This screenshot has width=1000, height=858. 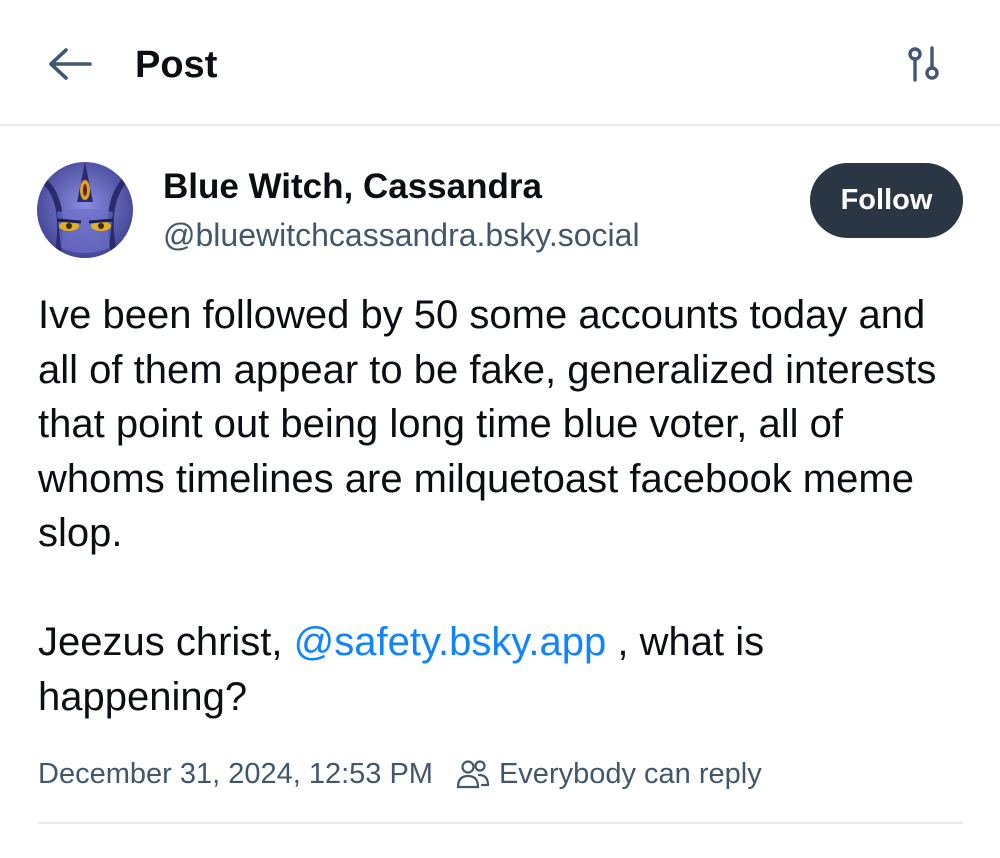 I want to click on author-display-name: Blue Witch, Cassandra, so click(x=352, y=187).